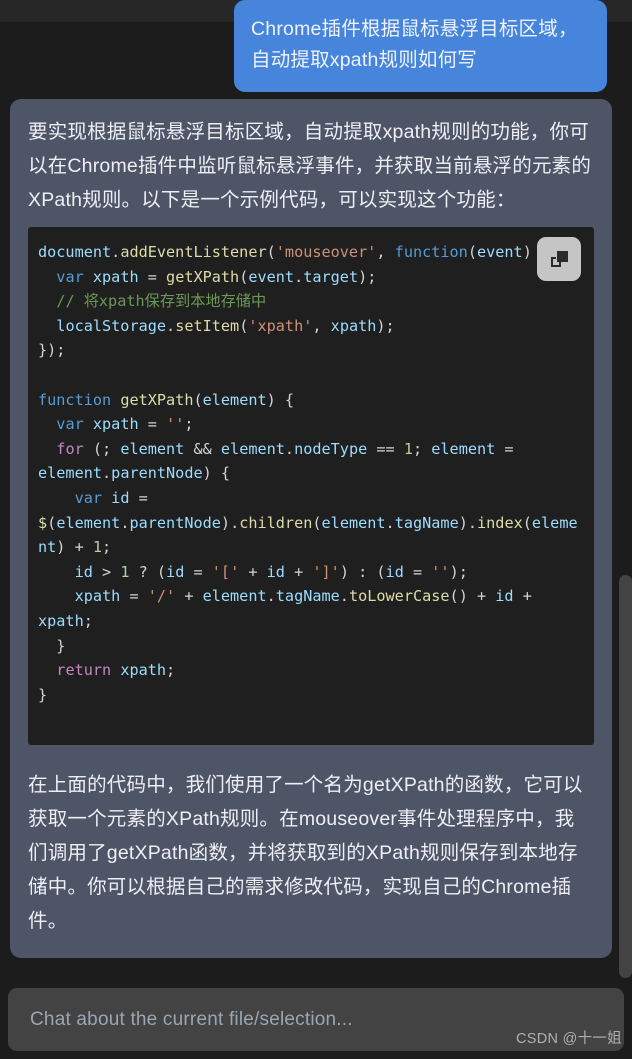 The height and width of the screenshot is (1059, 632). What do you see at coordinates (161, 596) in the screenshot?
I see `code-token: '/'` at bounding box center [161, 596].